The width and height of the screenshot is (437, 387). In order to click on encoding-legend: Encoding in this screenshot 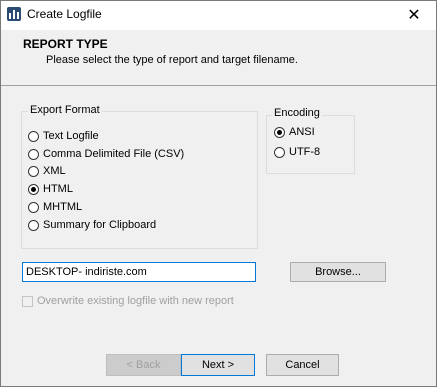, I will do `click(297, 113)`.